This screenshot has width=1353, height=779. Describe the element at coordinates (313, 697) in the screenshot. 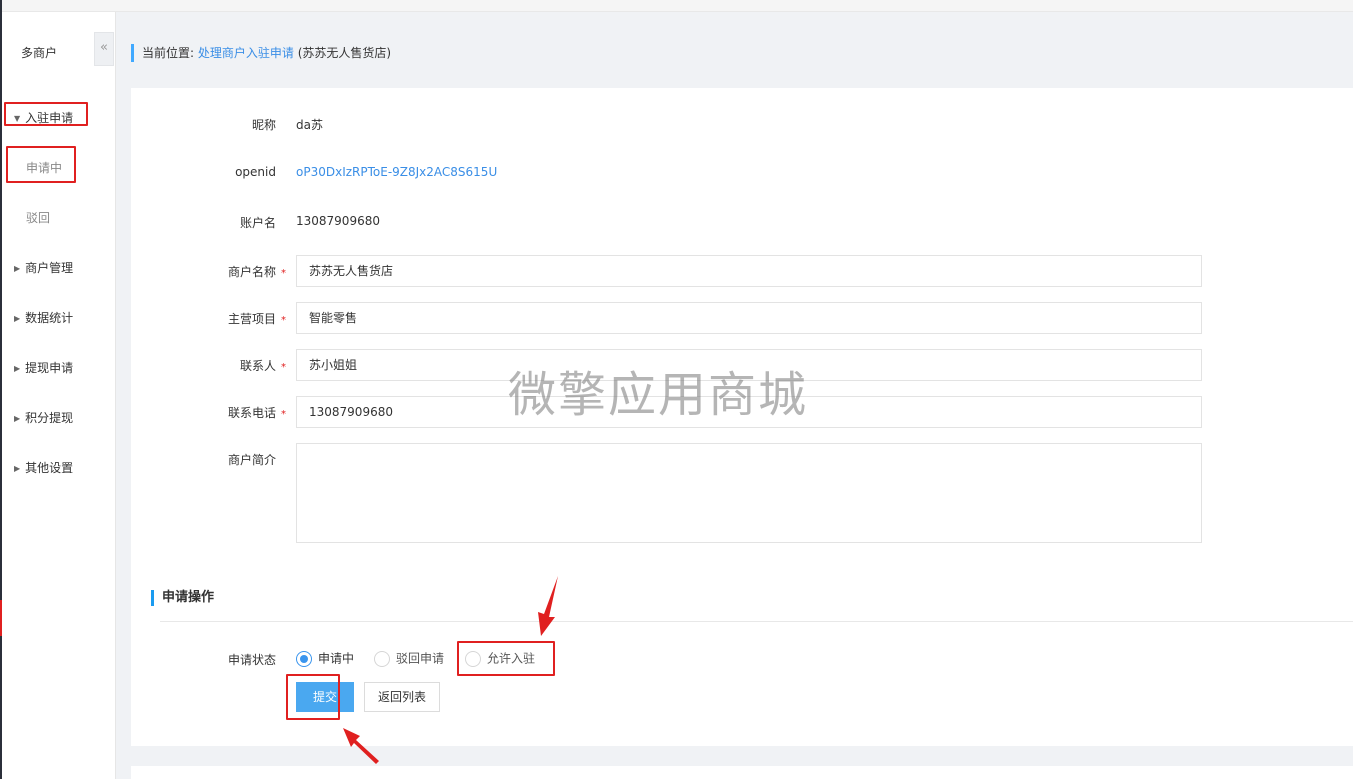

I see `annotation-box-submit` at that location.